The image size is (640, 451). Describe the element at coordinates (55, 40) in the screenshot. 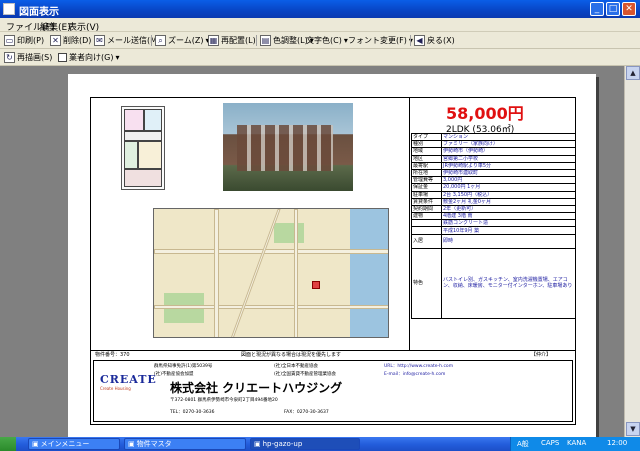

I see `delete-icon: ✕` at that location.